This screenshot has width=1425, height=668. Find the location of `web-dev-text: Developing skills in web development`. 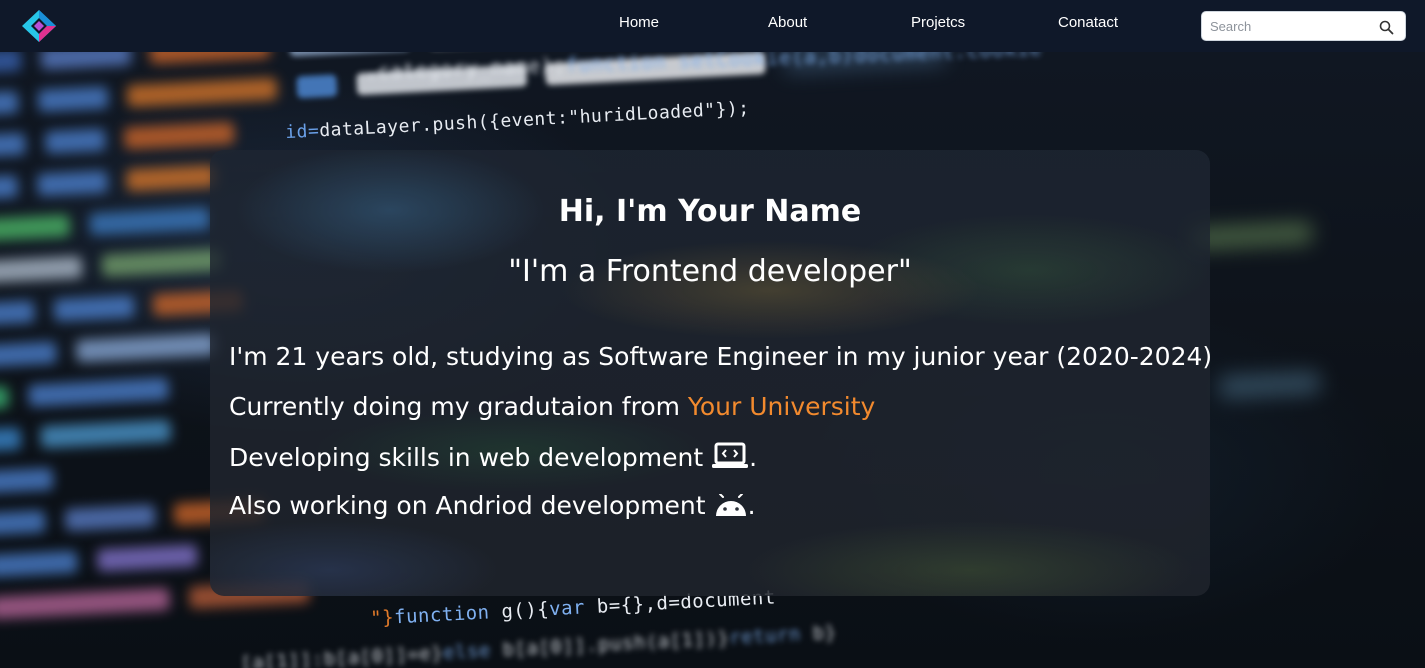

web-dev-text: Developing skills in web development is located at coordinates (466, 457).